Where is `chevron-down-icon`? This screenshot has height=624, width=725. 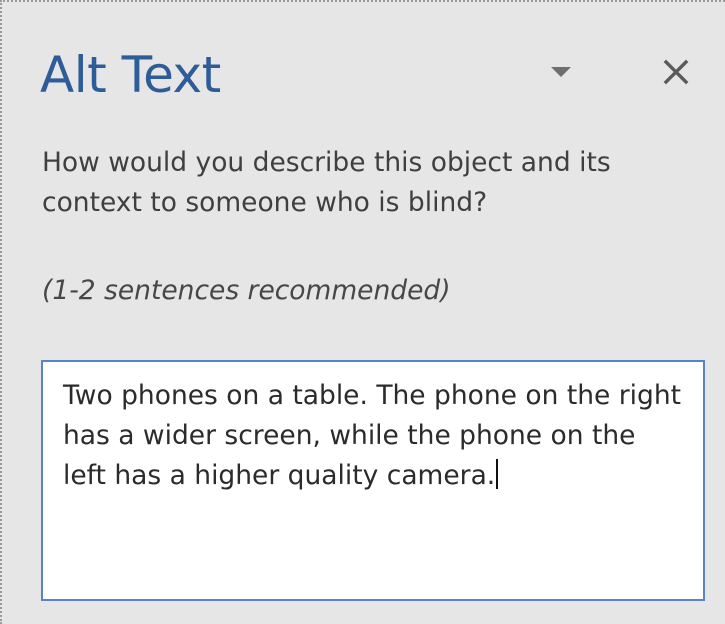 chevron-down-icon is located at coordinates (561, 72).